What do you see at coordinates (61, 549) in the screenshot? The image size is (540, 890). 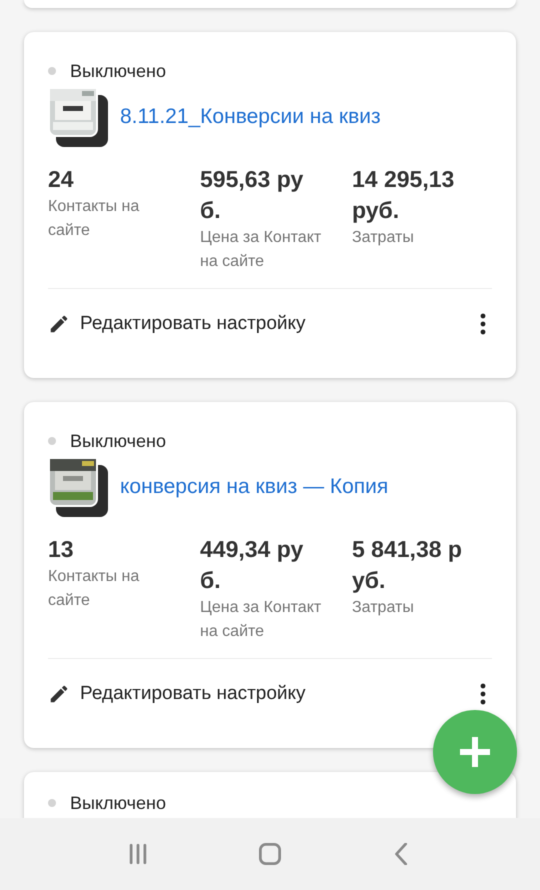 I see `metric-value: 13` at bounding box center [61, 549].